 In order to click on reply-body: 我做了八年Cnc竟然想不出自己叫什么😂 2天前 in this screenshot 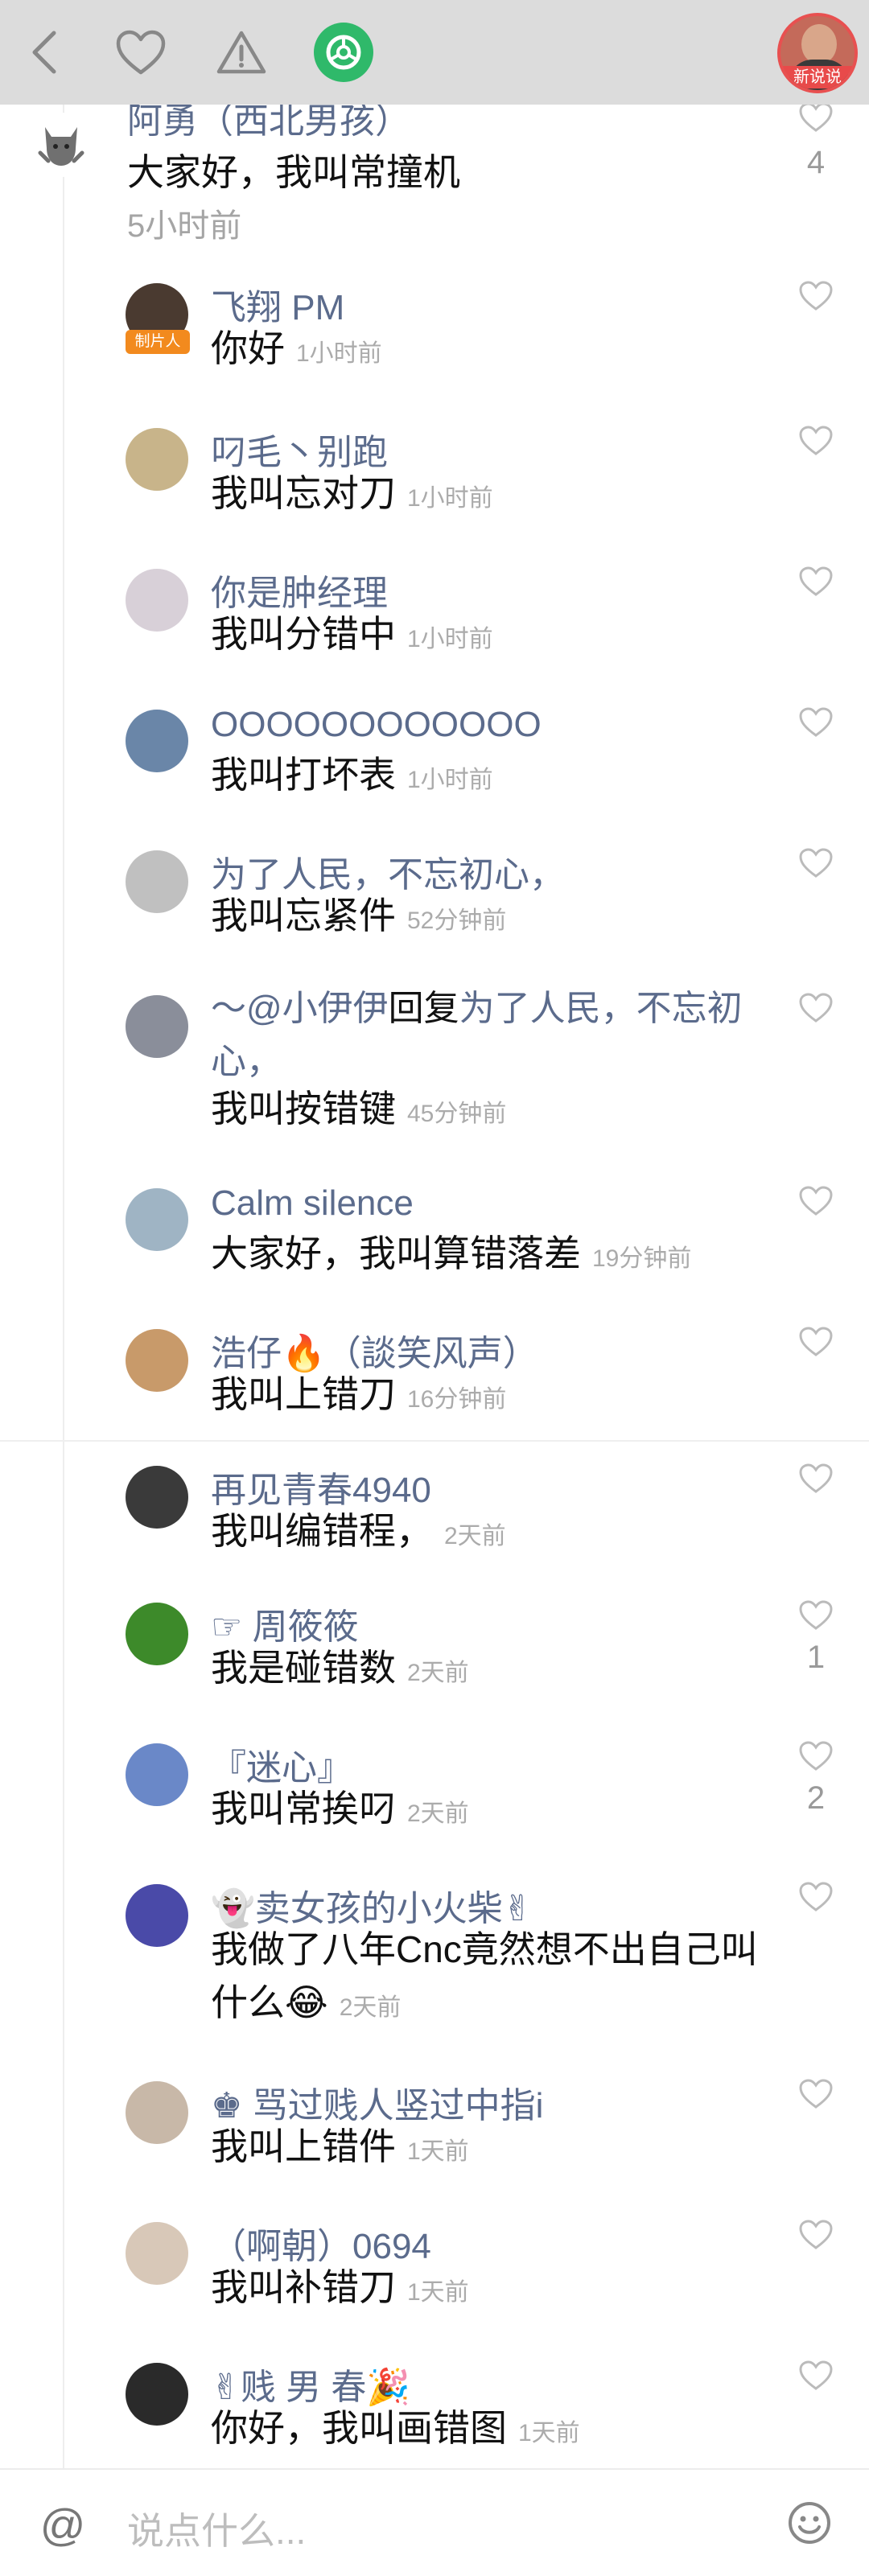, I will do `click(492, 1979)`.